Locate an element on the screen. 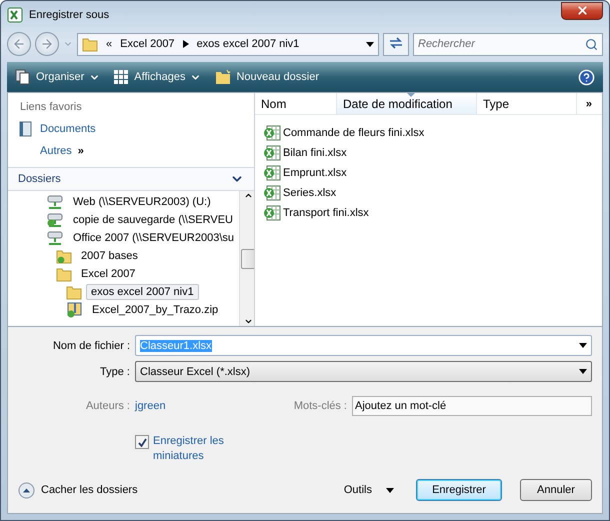 The width and height of the screenshot is (610, 521). file-name: Bilan fini.xlsx is located at coordinates (315, 153).